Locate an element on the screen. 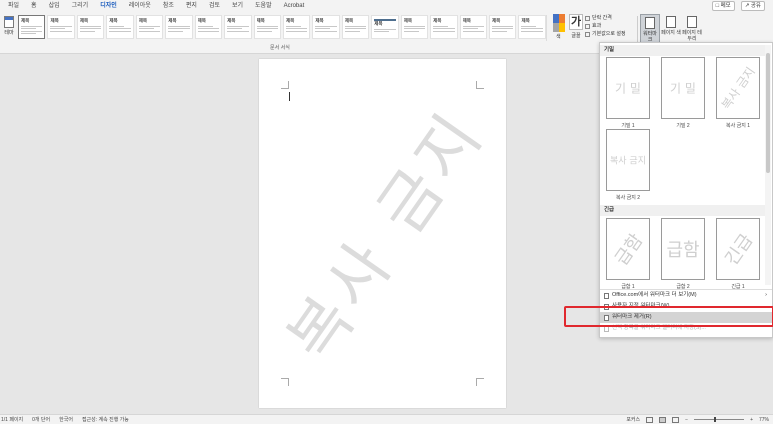 This screenshot has width=773, height=424. panel-scrollbar is located at coordinates (768, 165).